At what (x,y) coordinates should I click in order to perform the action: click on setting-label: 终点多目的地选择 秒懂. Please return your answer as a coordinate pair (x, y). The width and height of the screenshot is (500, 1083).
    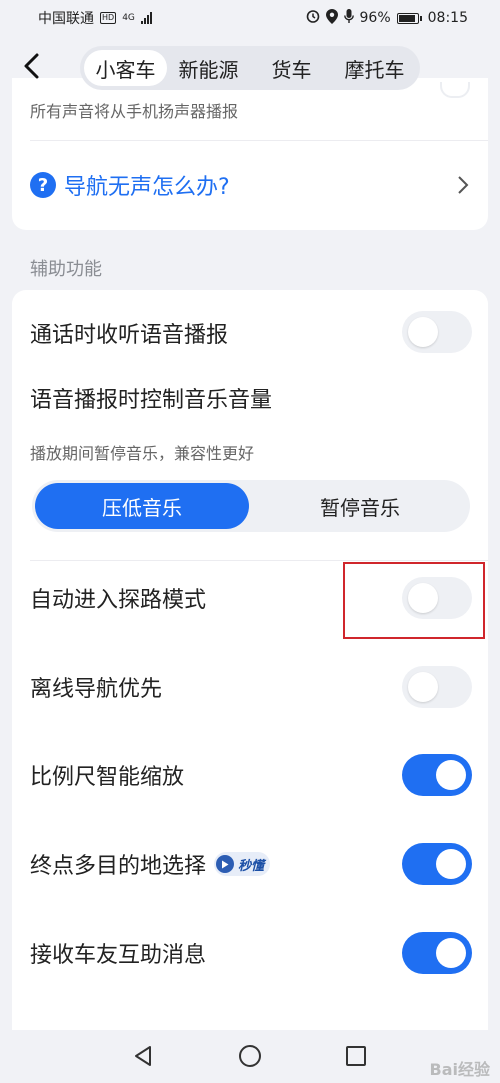
    Looking at the image, I should click on (150, 864).